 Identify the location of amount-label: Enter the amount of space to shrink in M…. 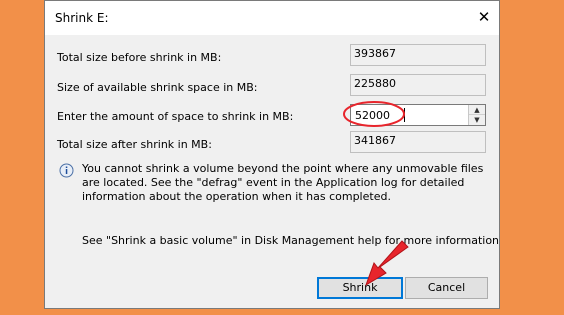
(175, 116).